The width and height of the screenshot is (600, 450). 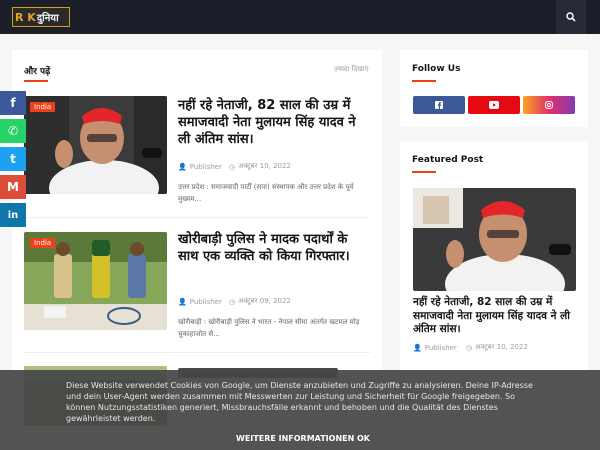 I want to click on cookie-more-info-button: WEITERE INFORMATIONEN, so click(x=295, y=438).